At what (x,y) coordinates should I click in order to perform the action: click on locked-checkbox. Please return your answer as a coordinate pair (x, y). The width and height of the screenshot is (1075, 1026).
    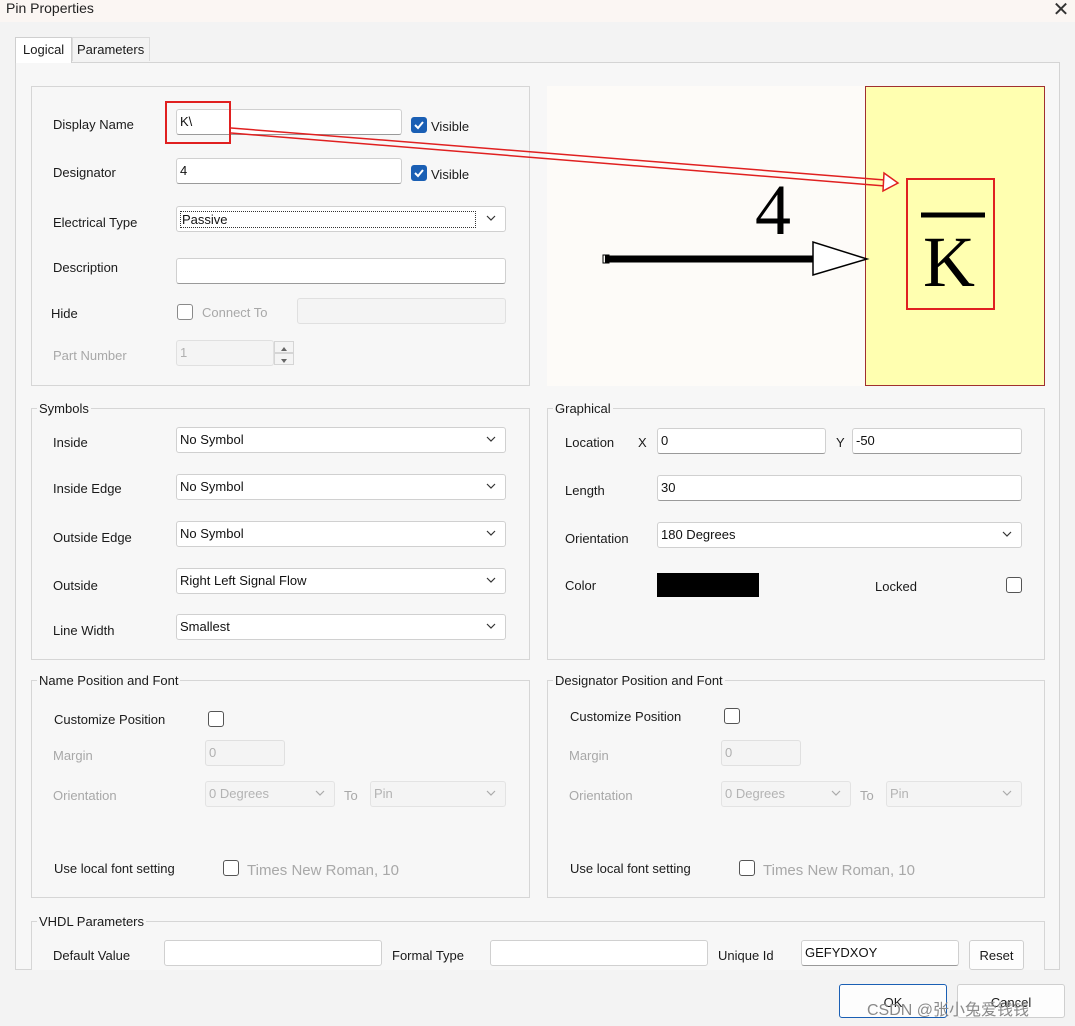
    Looking at the image, I should click on (1014, 585).